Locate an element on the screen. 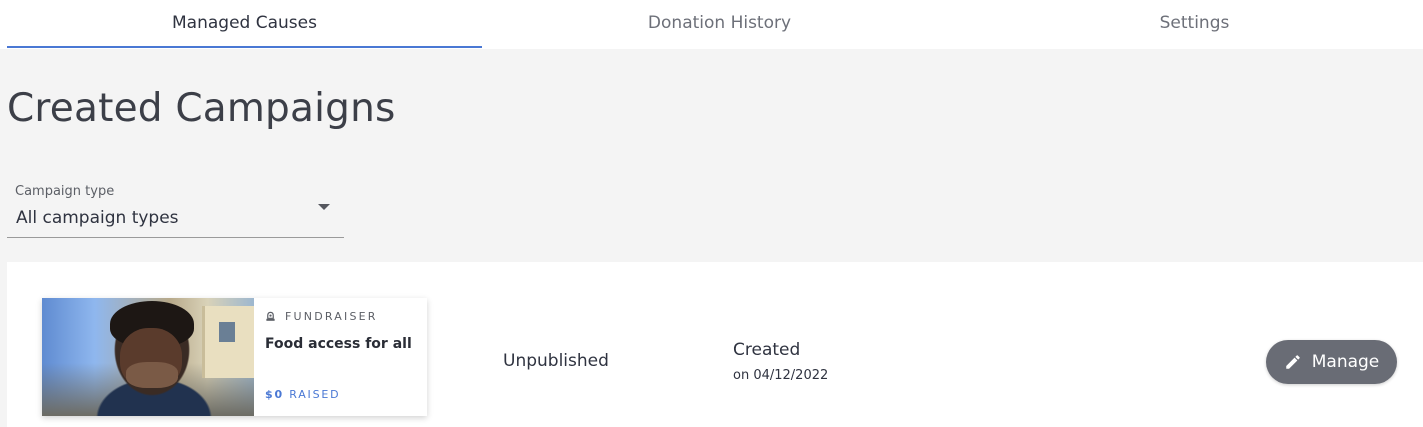 The height and width of the screenshot is (427, 1423). tab-label: Donation History is located at coordinates (719, 22).